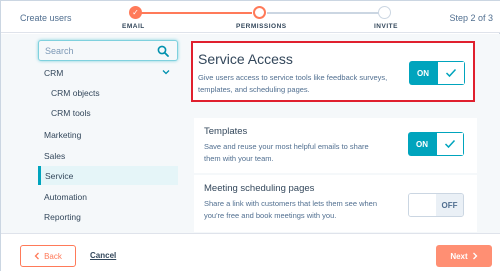  Describe the element at coordinates (63, 135) in the screenshot. I see `sidebar-item-label: Marketing` at that location.